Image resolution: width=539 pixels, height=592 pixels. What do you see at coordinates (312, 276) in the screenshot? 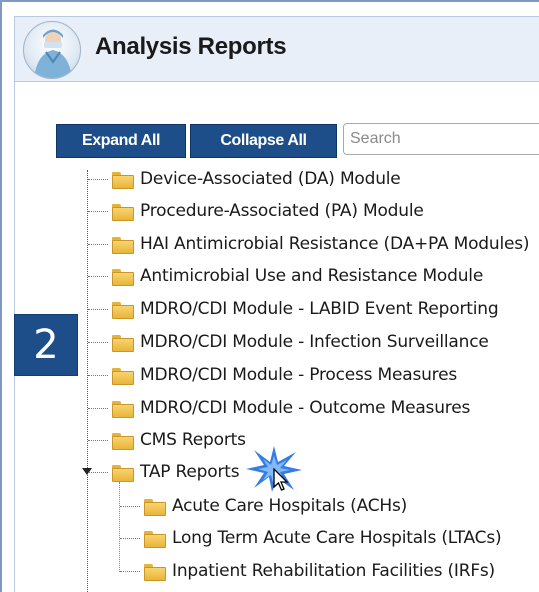
I see `tree-item-label: Antimicrobial Use and Resistance Module` at bounding box center [312, 276].